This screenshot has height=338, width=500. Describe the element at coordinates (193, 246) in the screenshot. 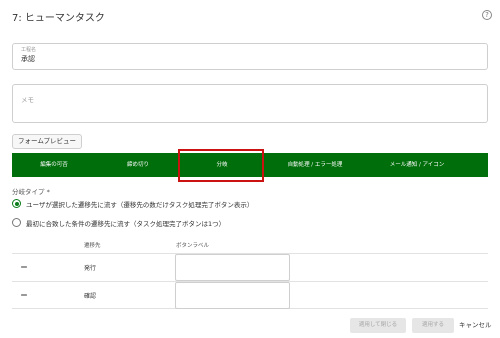

I see `button-label-header: ボタンラベル` at that location.